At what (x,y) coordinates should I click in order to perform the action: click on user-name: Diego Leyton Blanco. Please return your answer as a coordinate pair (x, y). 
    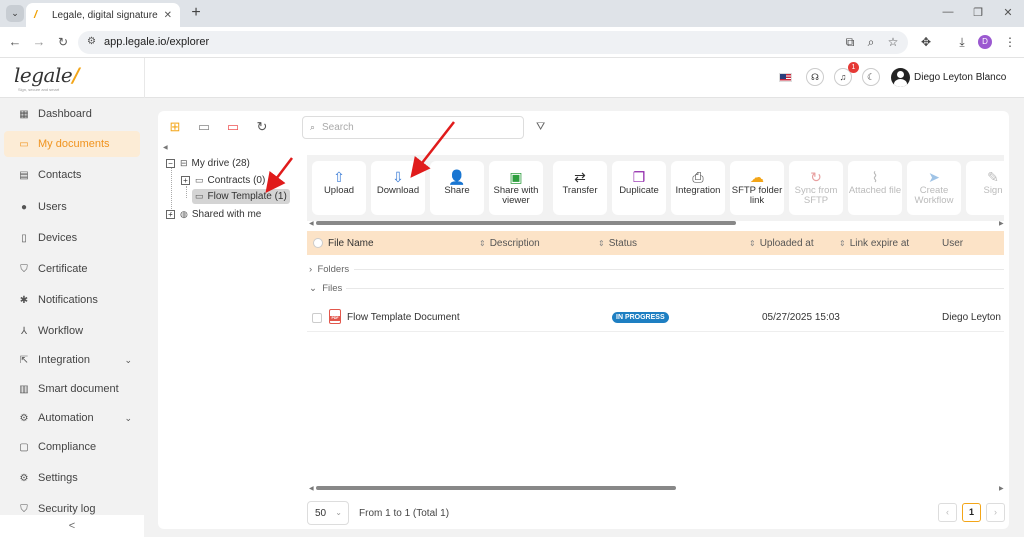
    Looking at the image, I should click on (960, 77).